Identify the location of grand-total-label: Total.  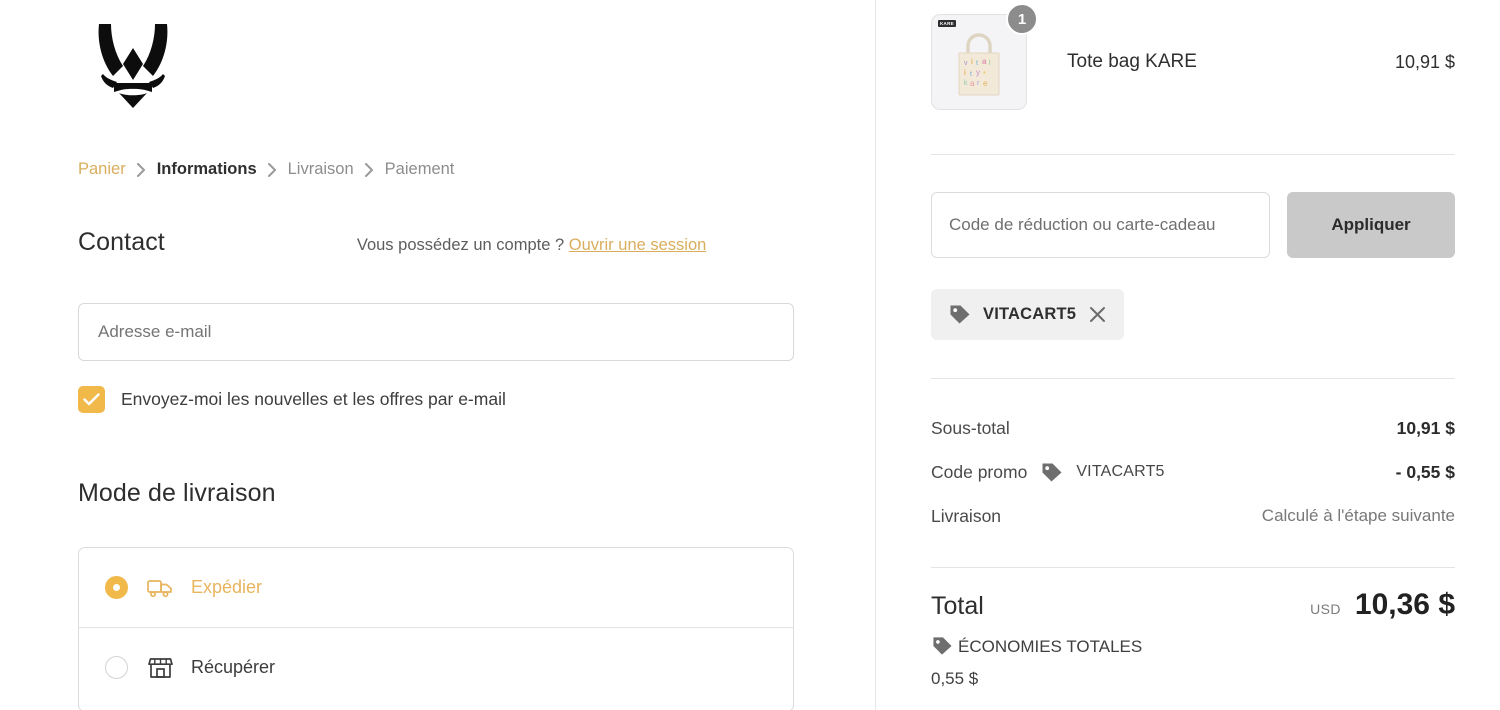
(957, 606).